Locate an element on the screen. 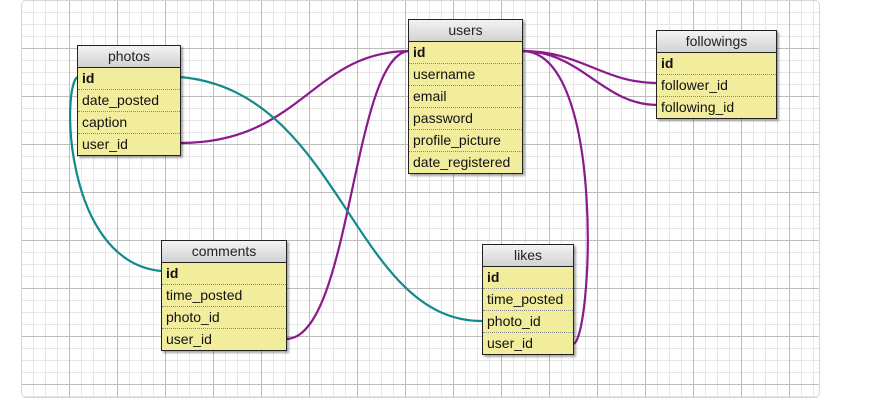 The height and width of the screenshot is (412, 878). field-users-profile-picture: profile_picture is located at coordinates (465, 140).